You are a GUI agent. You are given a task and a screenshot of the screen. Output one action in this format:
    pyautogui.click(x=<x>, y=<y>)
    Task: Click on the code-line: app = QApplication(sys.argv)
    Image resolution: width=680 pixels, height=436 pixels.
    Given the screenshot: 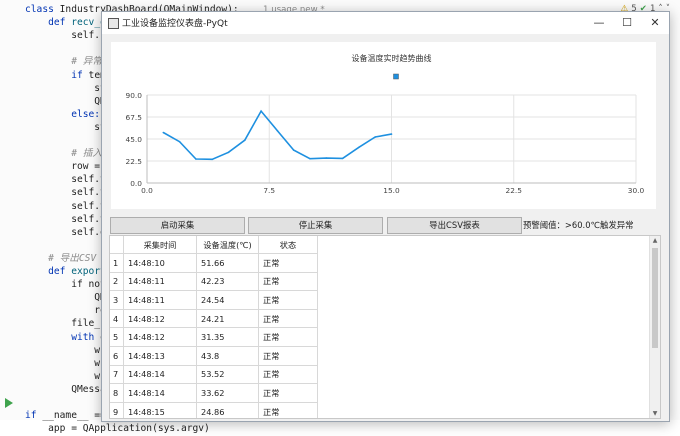 What is the action you would take?
    pyautogui.click(x=117, y=429)
    